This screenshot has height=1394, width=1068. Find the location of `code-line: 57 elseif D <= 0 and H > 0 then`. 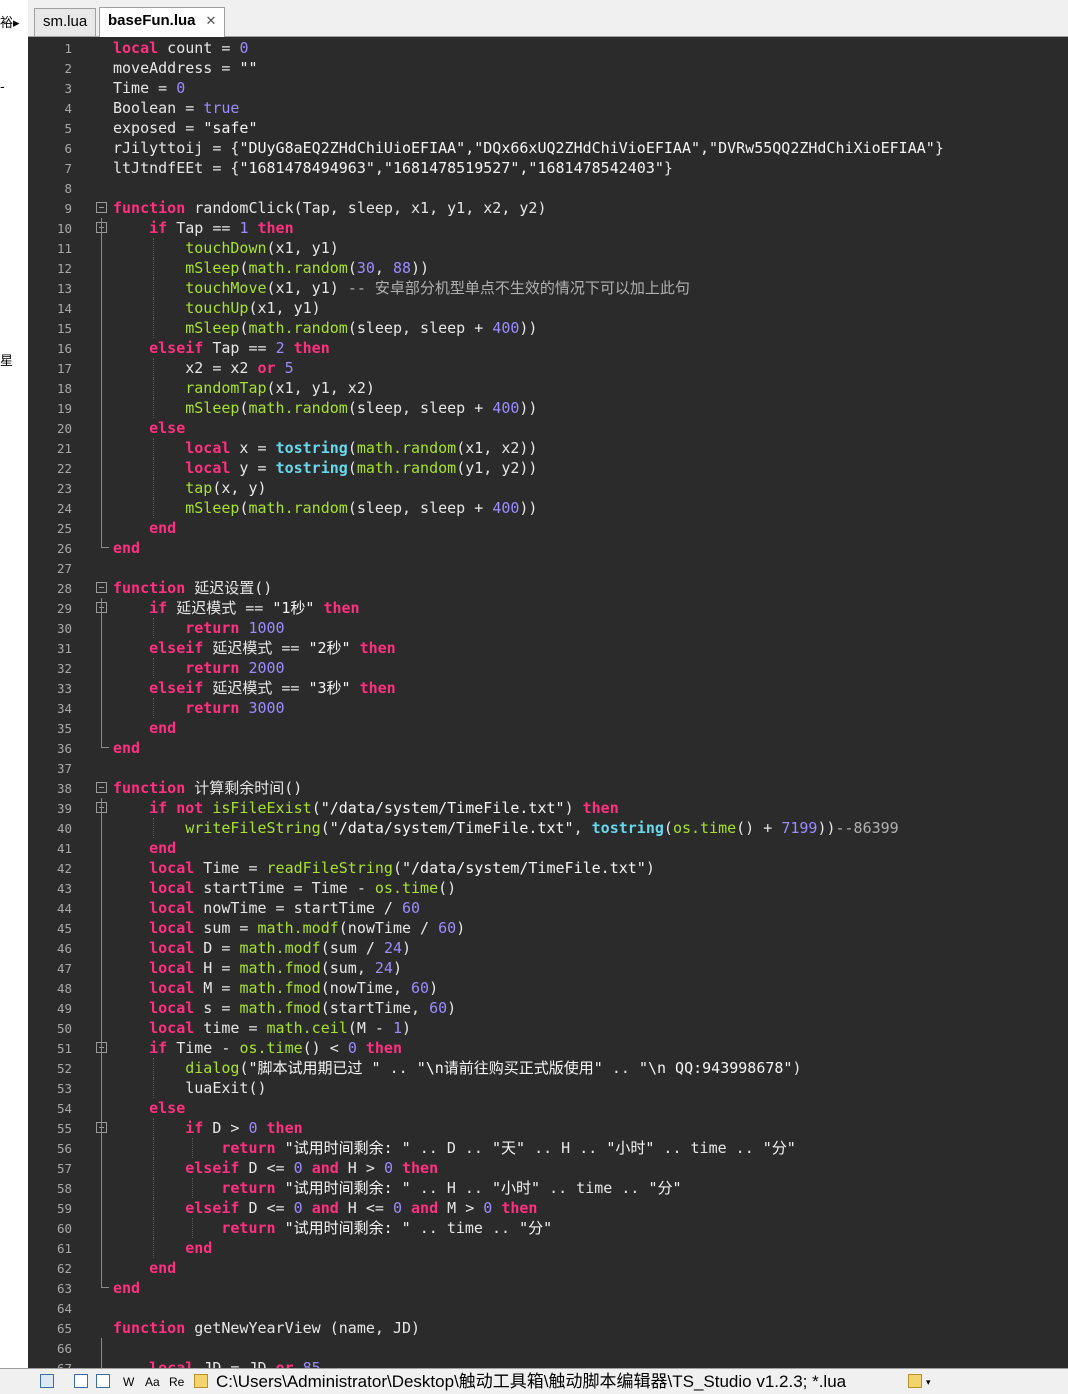

code-line: 57 elseif D <= 0 and H > 0 then is located at coordinates (548, 1168).